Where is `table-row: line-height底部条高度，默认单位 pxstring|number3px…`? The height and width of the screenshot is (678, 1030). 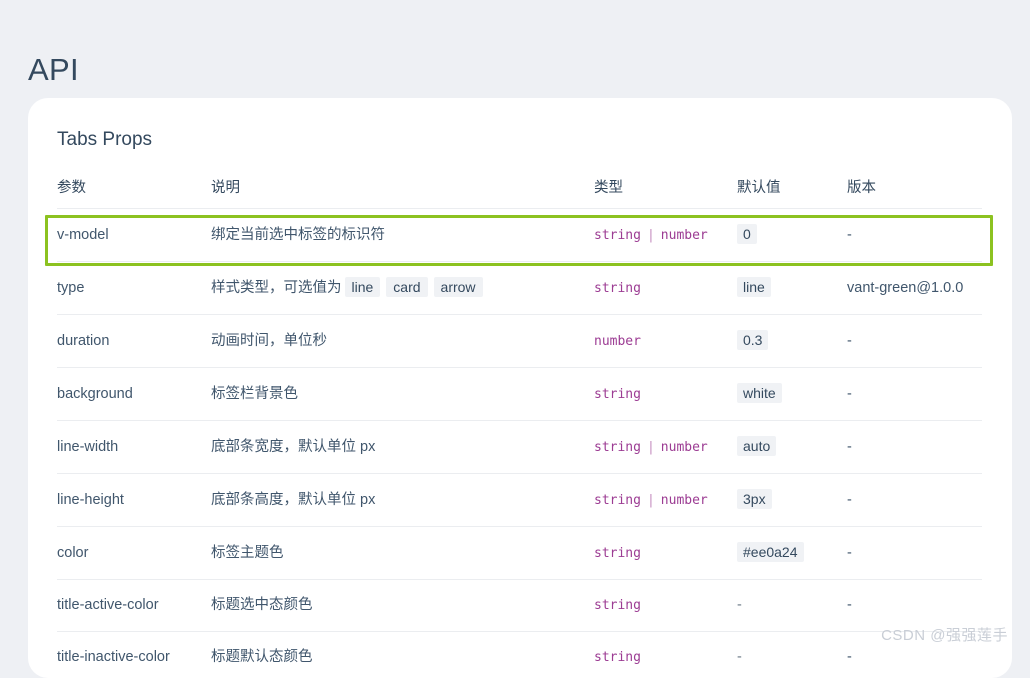
table-row: line-height底部条高度，默认单位 pxstring|number3px… is located at coordinates (519, 500).